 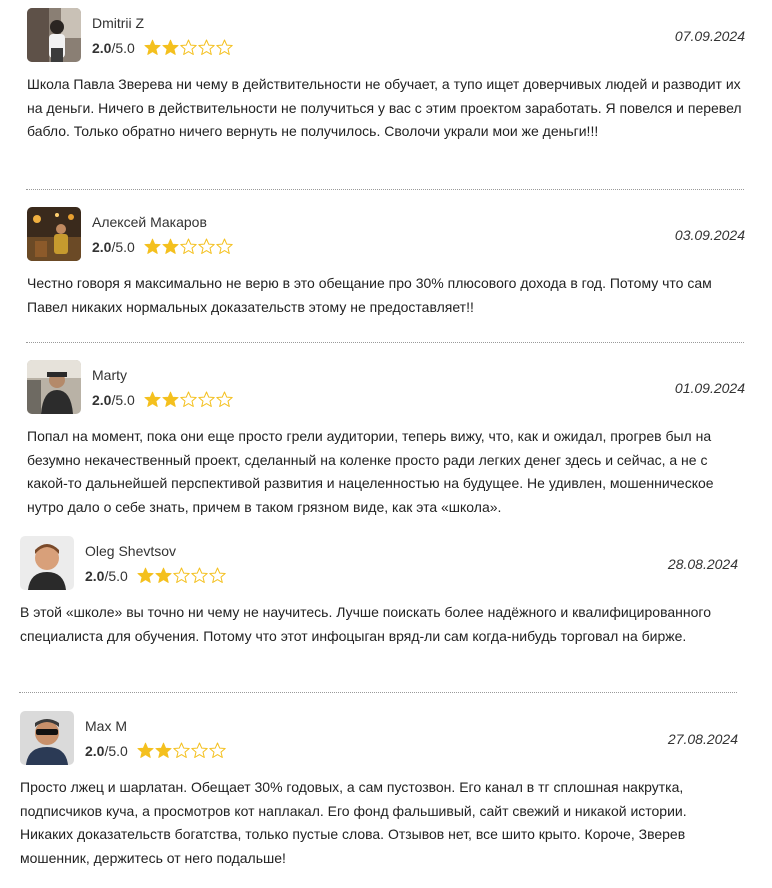 I want to click on review-header: Dmitrii Z 2.0/5.0 07.09.2024, so click(x=386, y=39).